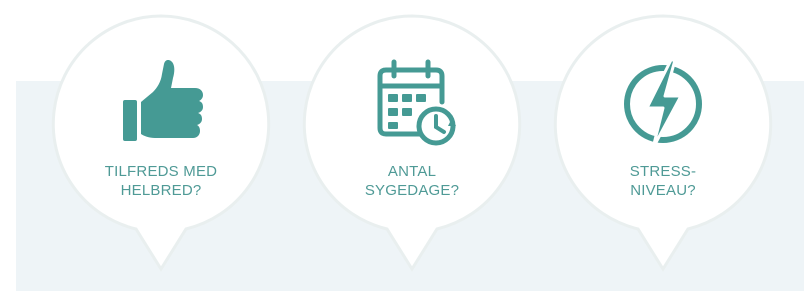  Describe the element at coordinates (161, 171) in the screenshot. I see `question-label-line1: TILFREDS MED` at that location.